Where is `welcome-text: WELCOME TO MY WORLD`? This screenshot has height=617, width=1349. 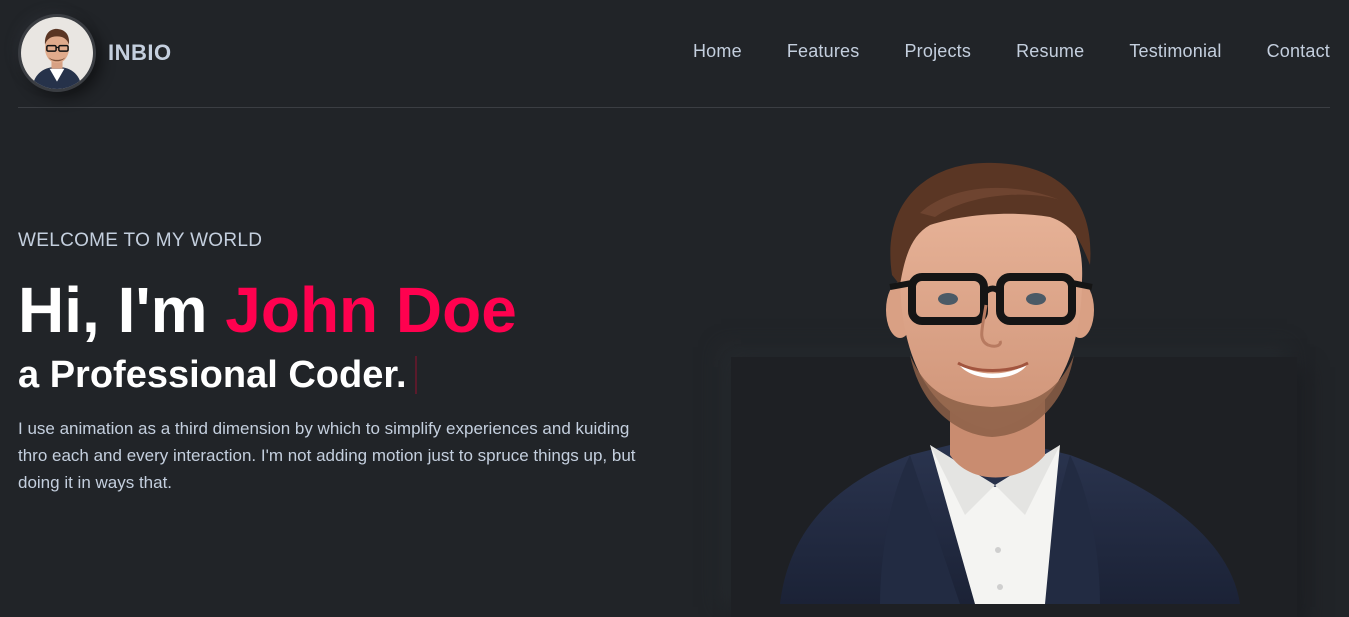
welcome-text: WELCOME TO MY WORLD is located at coordinates (140, 240).